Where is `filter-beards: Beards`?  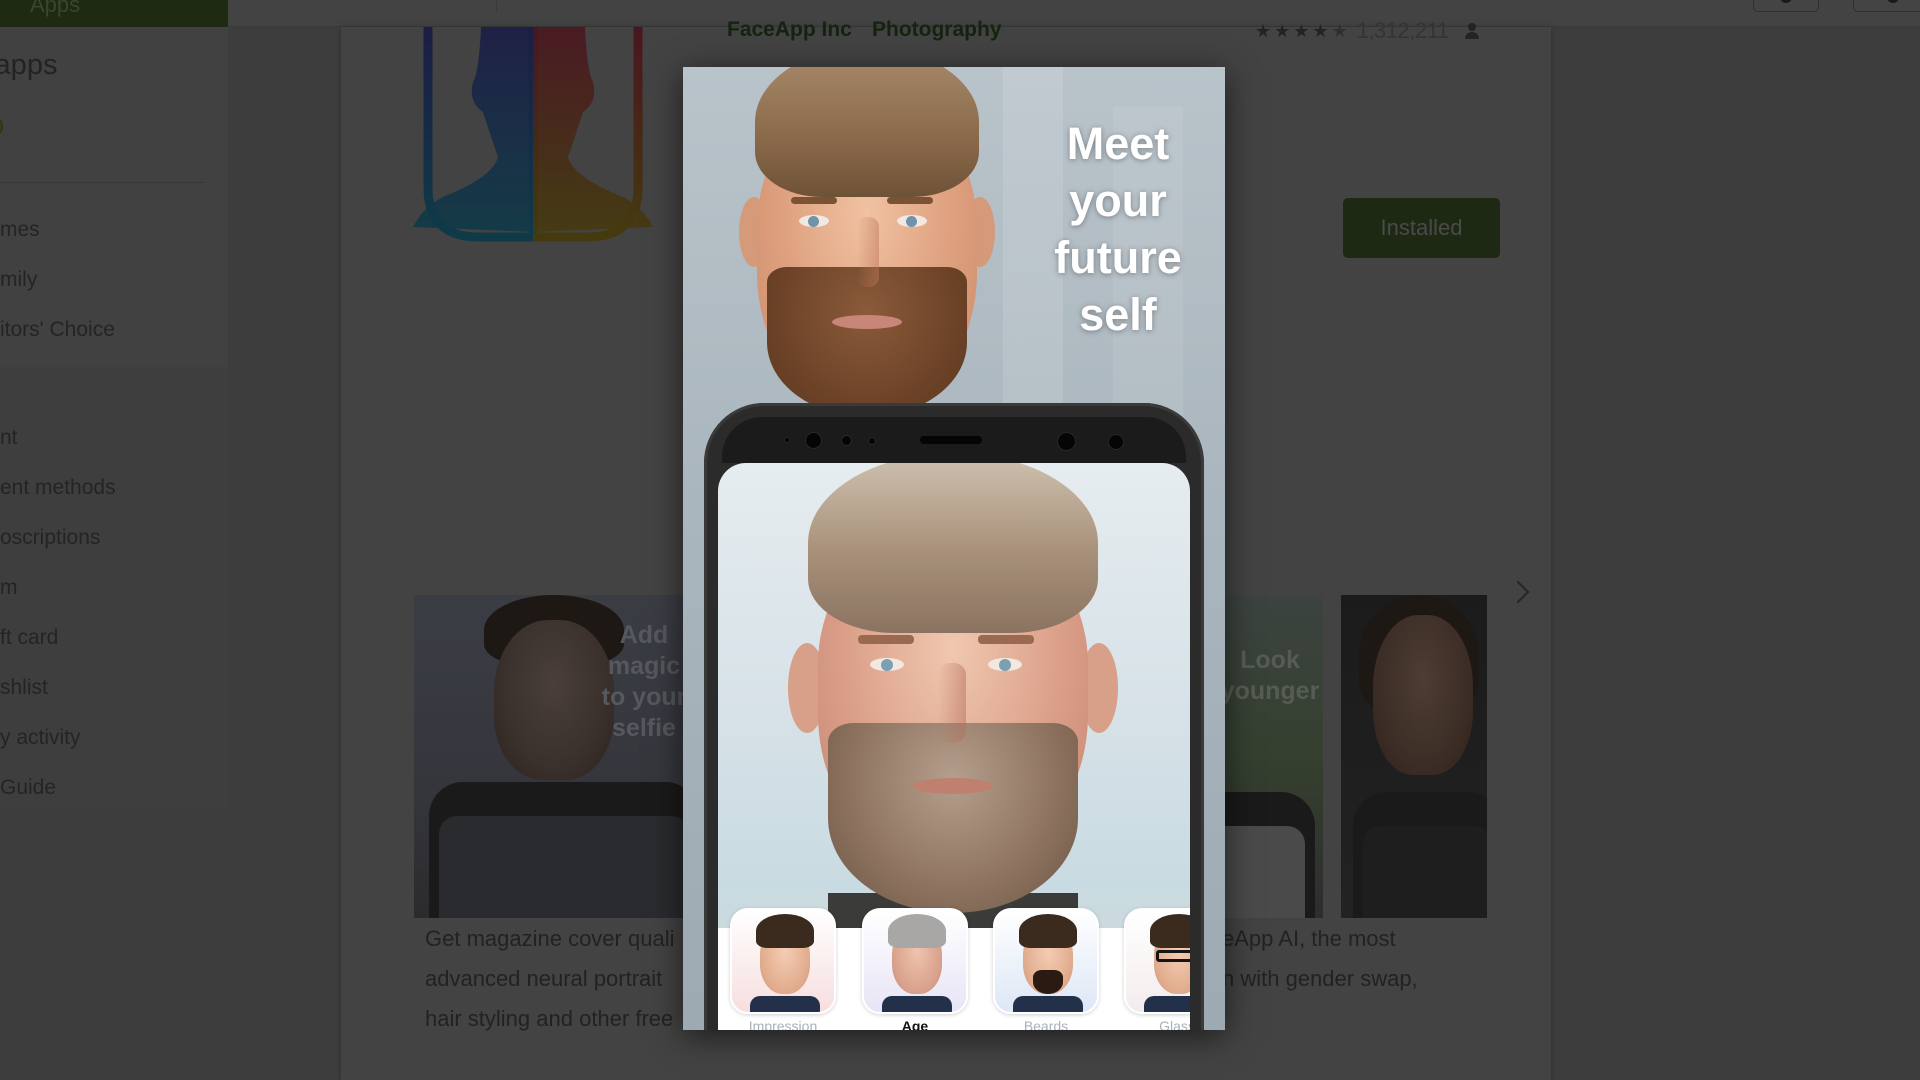
filter-beards: Beards is located at coordinates (1046, 969).